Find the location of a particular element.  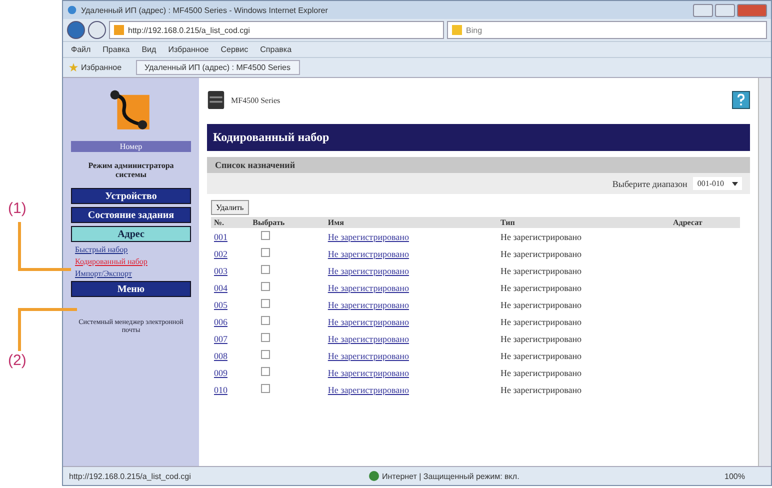

site-icon is located at coordinates (119, 30).